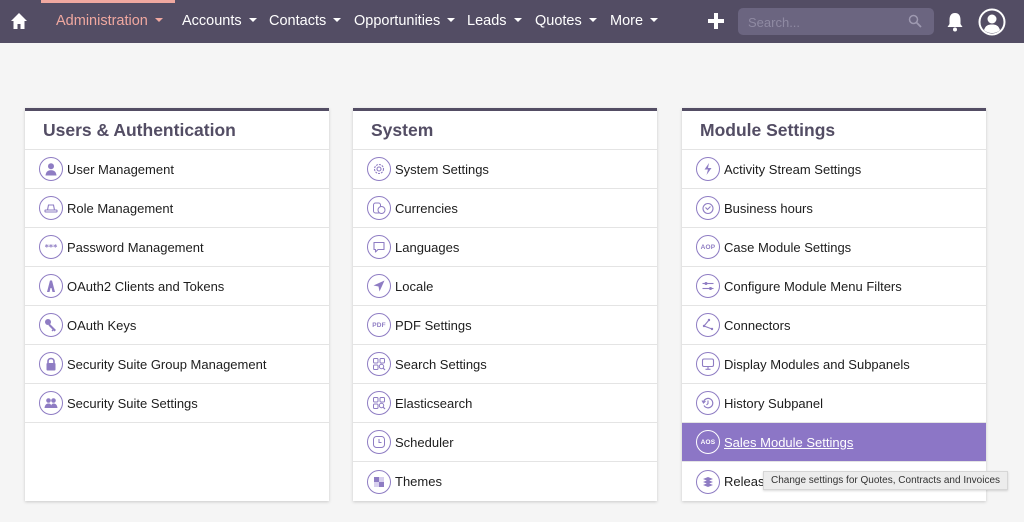  Describe the element at coordinates (298, 21) in the screenshot. I see `nav-label: Contacts` at that location.